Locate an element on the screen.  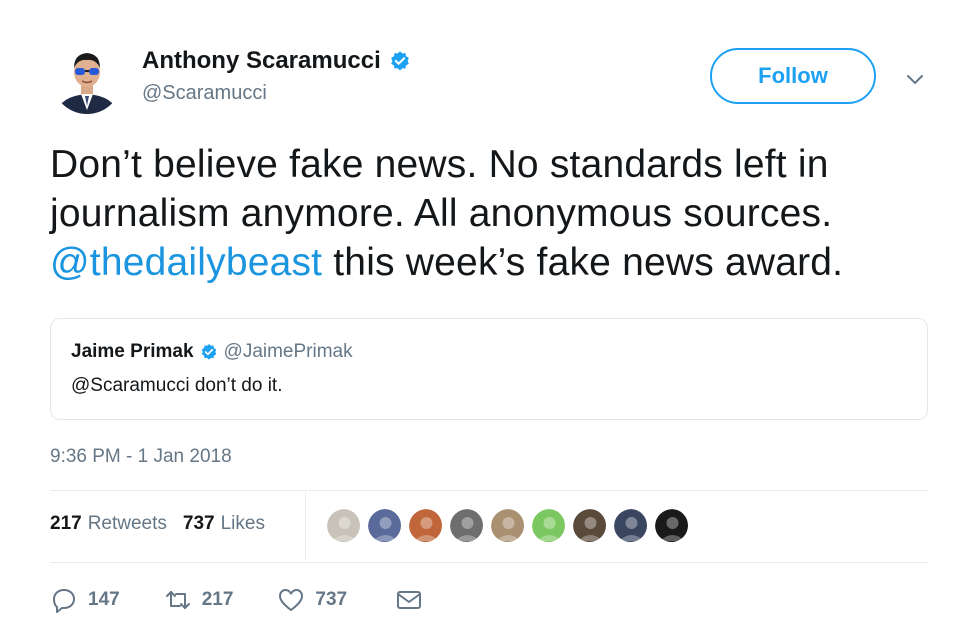
author-avatar is located at coordinates (87, 79).